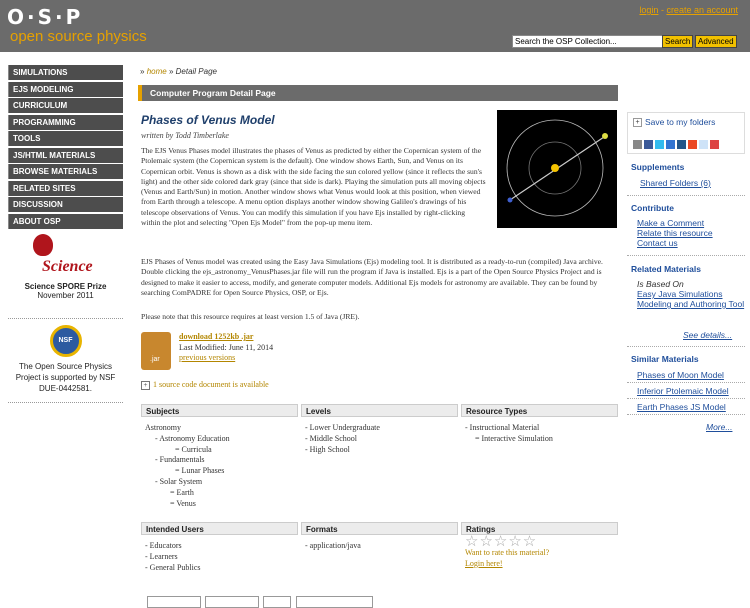 This screenshot has width=750, height=608. Describe the element at coordinates (226, 347) in the screenshot. I see `last-modified: Last Modified: June 11, 2014` at that location.